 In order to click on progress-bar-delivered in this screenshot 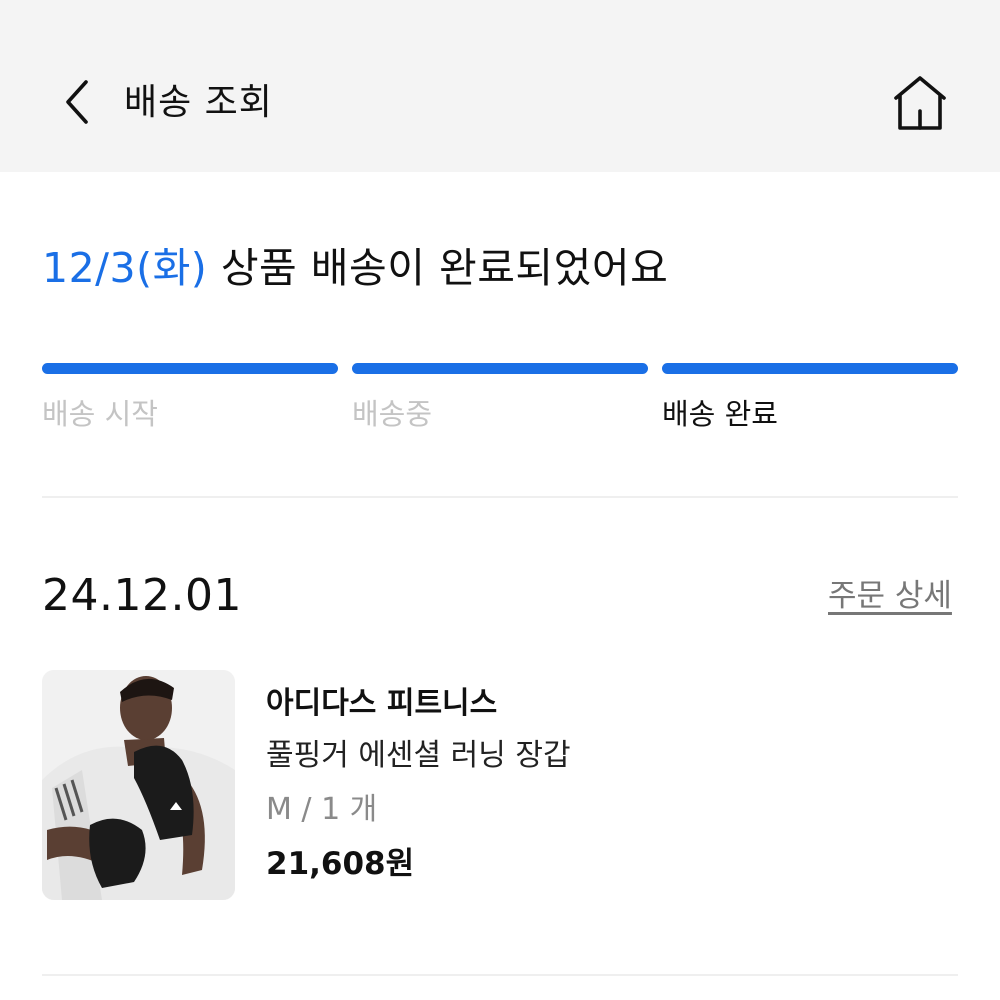, I will do `click(810, 368)`.